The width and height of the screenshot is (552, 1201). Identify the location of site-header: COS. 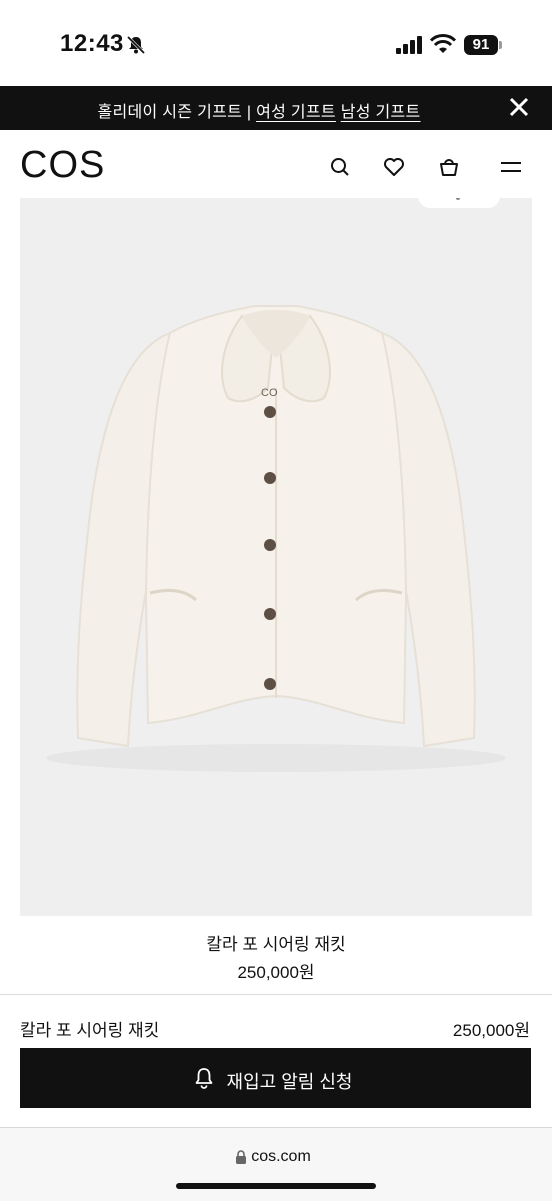
(276, 164).